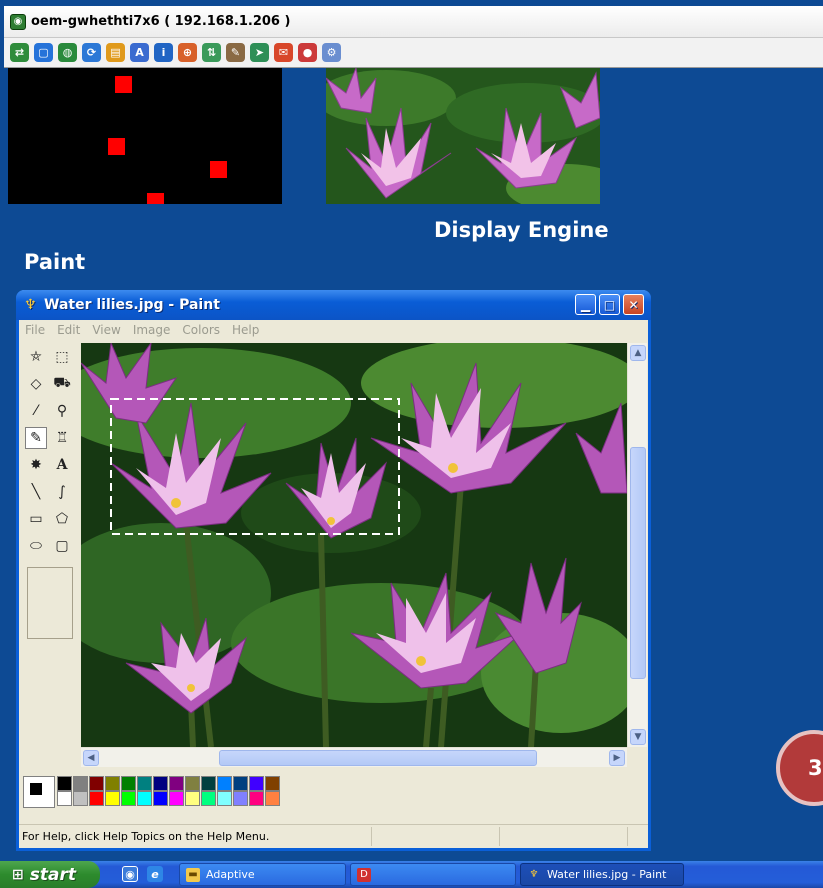 This screenshot has width=823, height=888. Describe the element at coordinates (62, 546) in the screenshot. I see `rounded-rect-icon: ▢` at that location.